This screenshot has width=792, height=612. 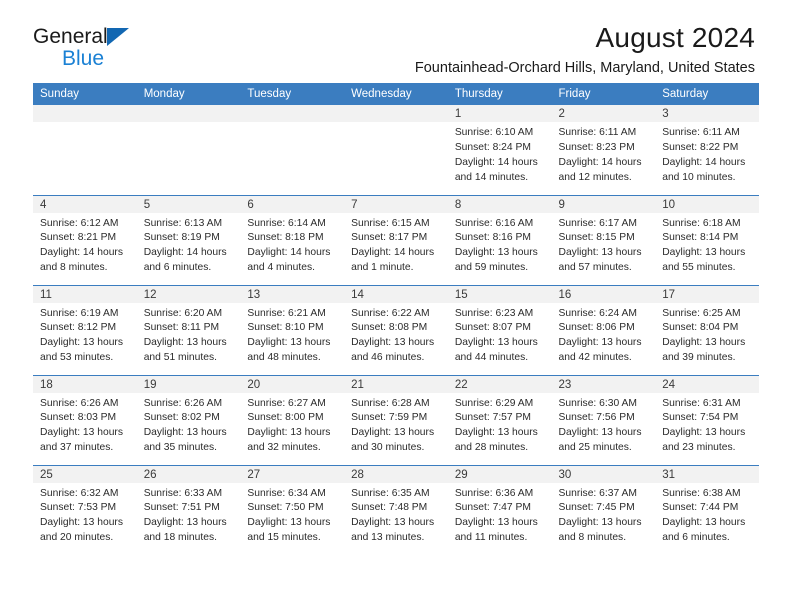 I want to click on day-detail-line: Sunrise: 6:14 AM, so click(x=286, y=223).